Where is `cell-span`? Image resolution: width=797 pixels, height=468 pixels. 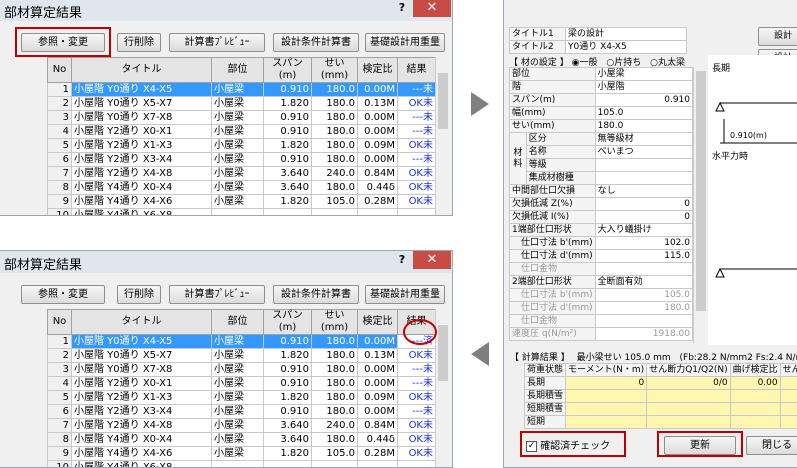 cell-span is located at coordinates (288, 213).